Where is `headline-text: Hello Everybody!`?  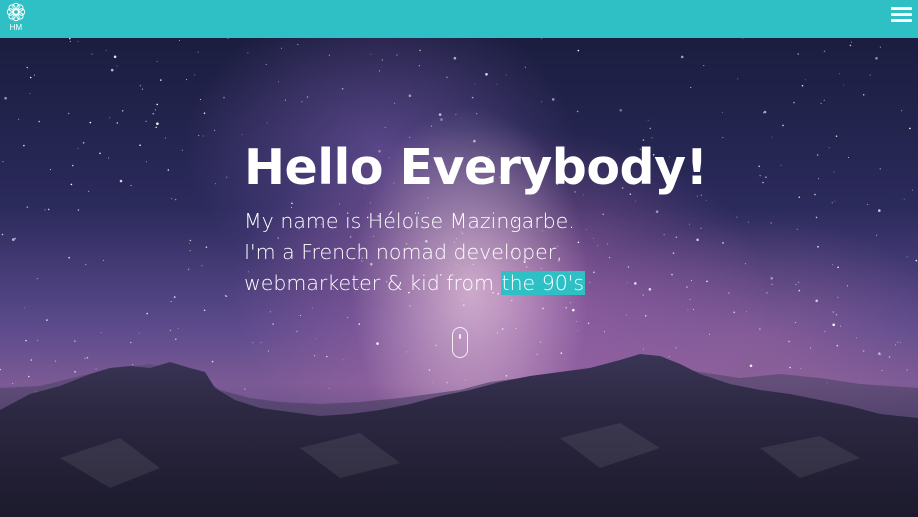
headline-text: Hello Everybody! is located at coordinates (476, 167).